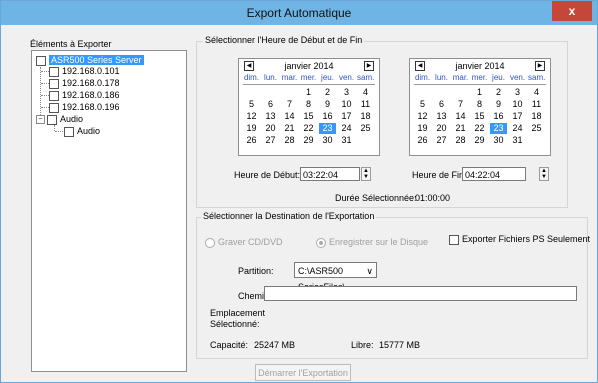 The image size is (598, 383). I want to click on end-time-spinner: ▲ ▼, so click(544, 174).